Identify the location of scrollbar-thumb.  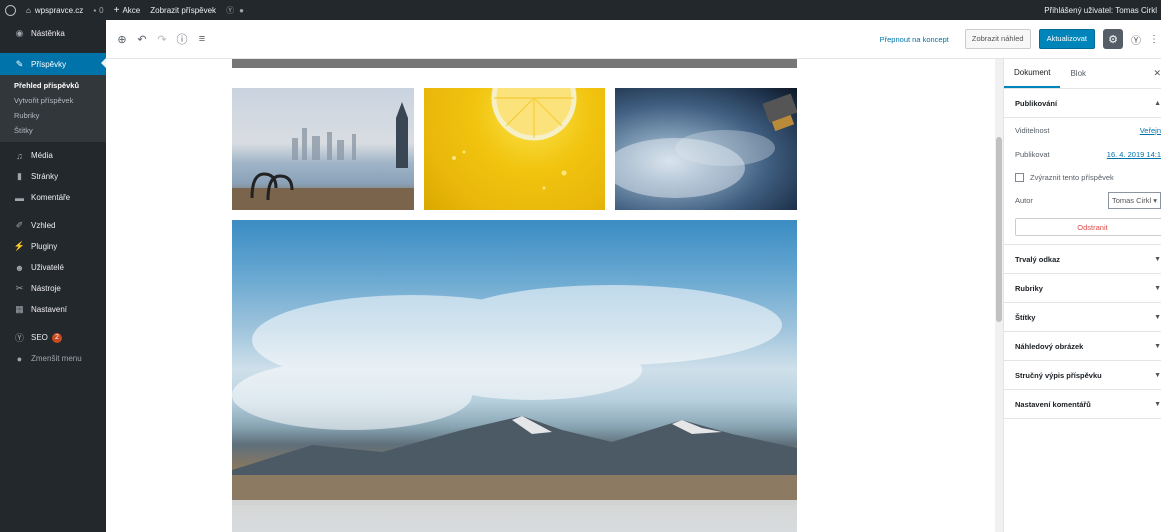
(999, 229).